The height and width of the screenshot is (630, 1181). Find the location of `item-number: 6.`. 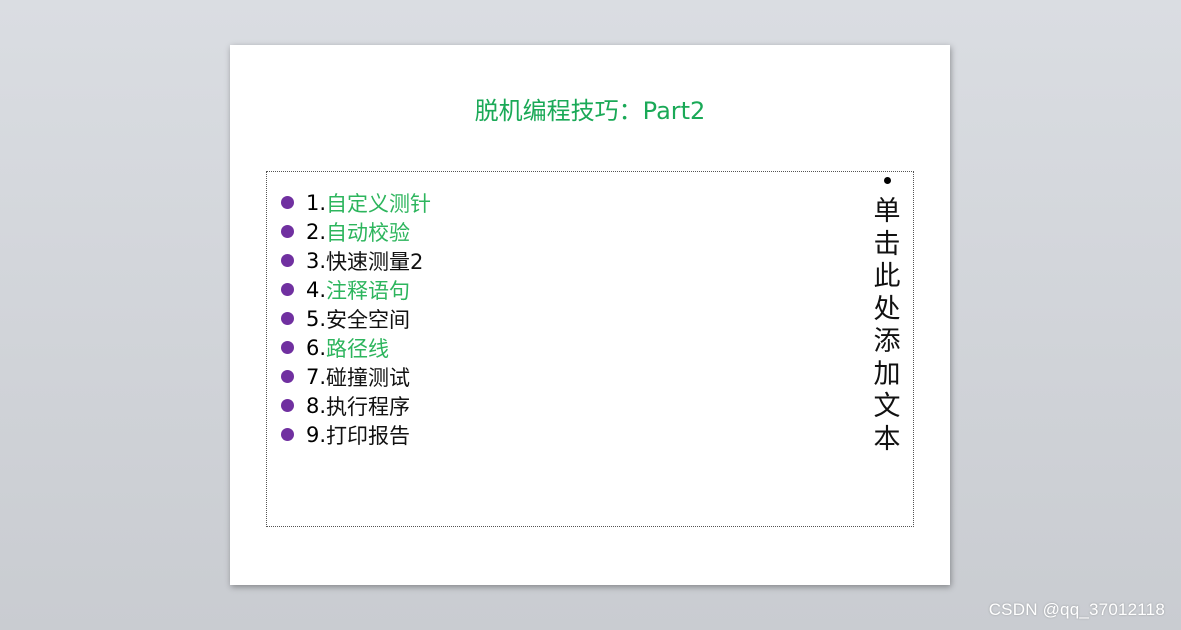

item-number: 6. is located at coordinates (316, 347).